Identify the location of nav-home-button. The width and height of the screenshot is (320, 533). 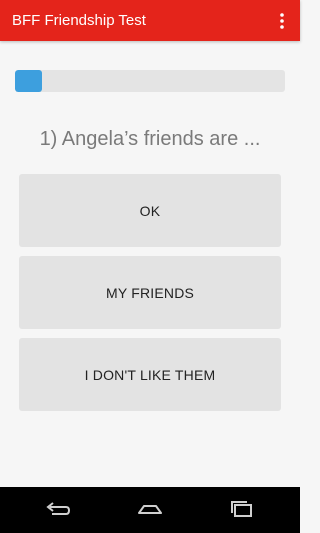
(150, 510).